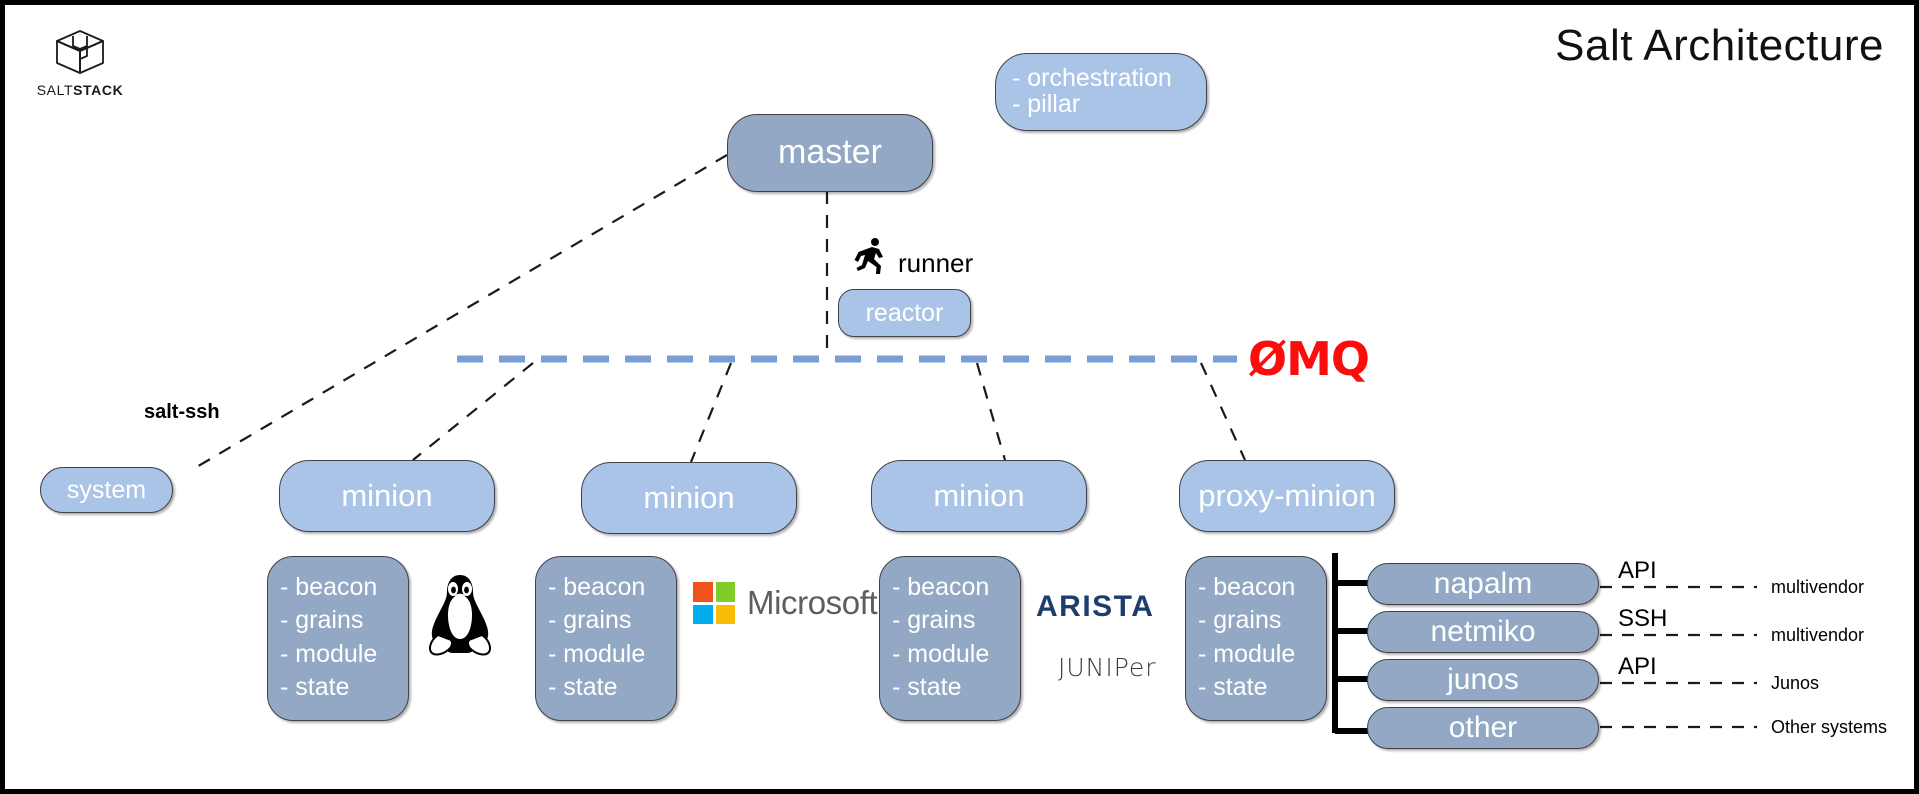 This screenshot has width=1919, height=794. What do you see at coordinates (936, 263) in the screenshot?
I see `runner-label: runner` at bounding box center [936, 263].